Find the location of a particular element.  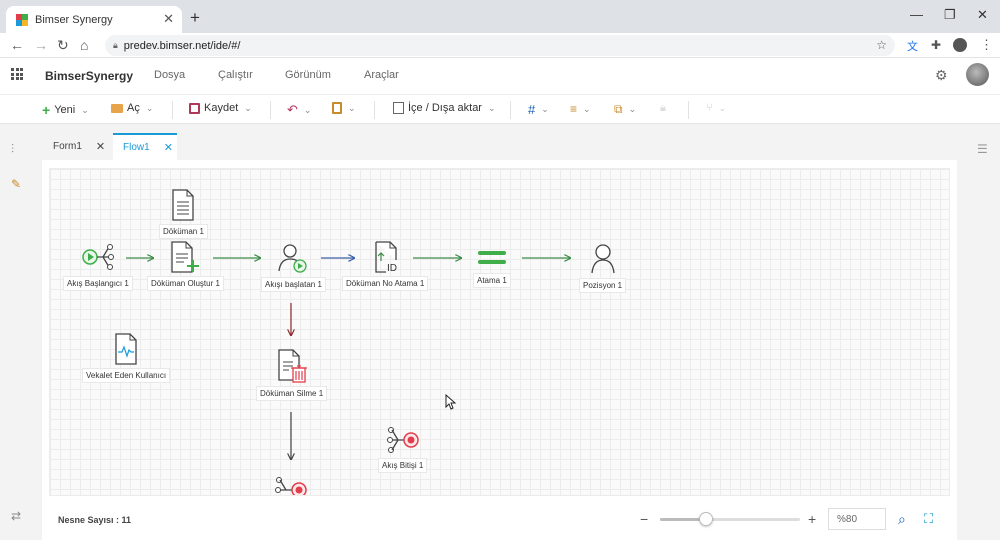

import-export-icon is located at coordinates (398, 108).